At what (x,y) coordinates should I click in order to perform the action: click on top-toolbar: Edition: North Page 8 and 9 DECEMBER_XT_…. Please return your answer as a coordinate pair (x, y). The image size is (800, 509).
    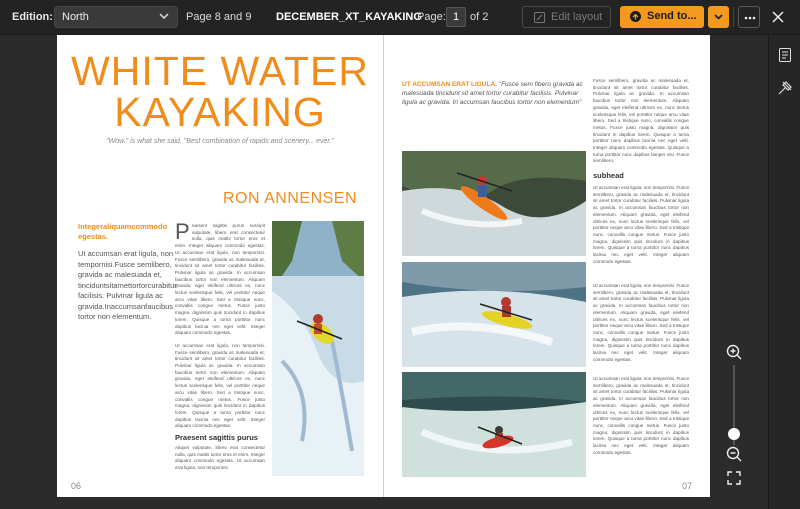
    Looking at the image, I should click on (400, 17).